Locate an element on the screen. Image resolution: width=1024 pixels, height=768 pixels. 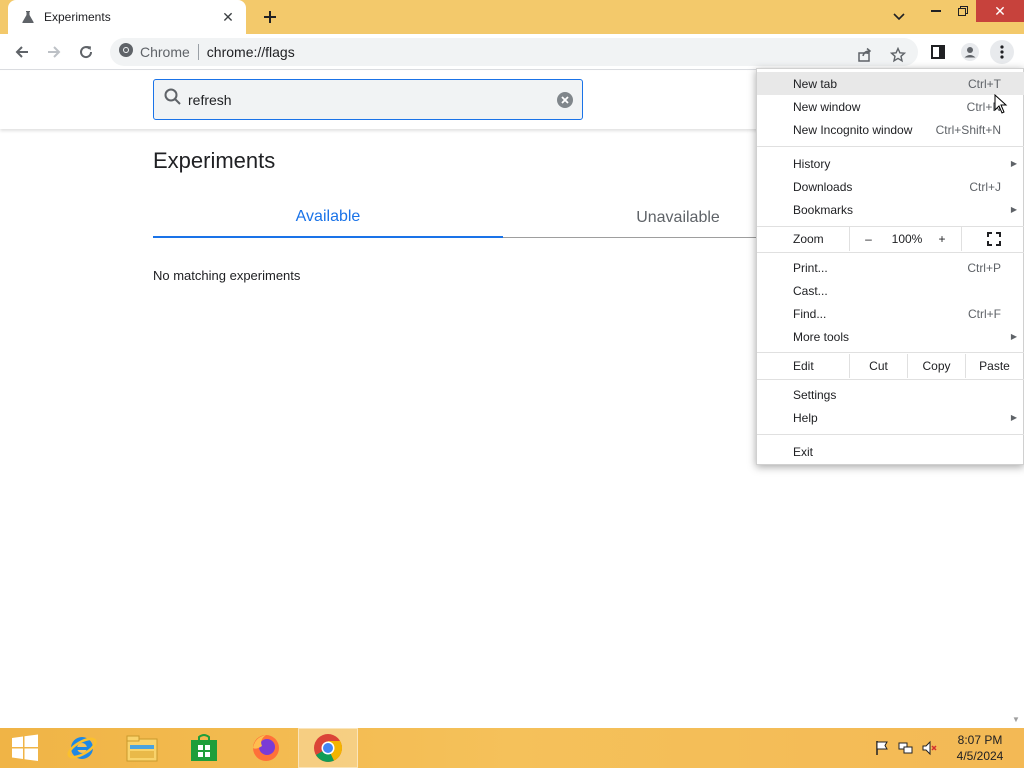
reload-button is located at coordinates (86, 52).